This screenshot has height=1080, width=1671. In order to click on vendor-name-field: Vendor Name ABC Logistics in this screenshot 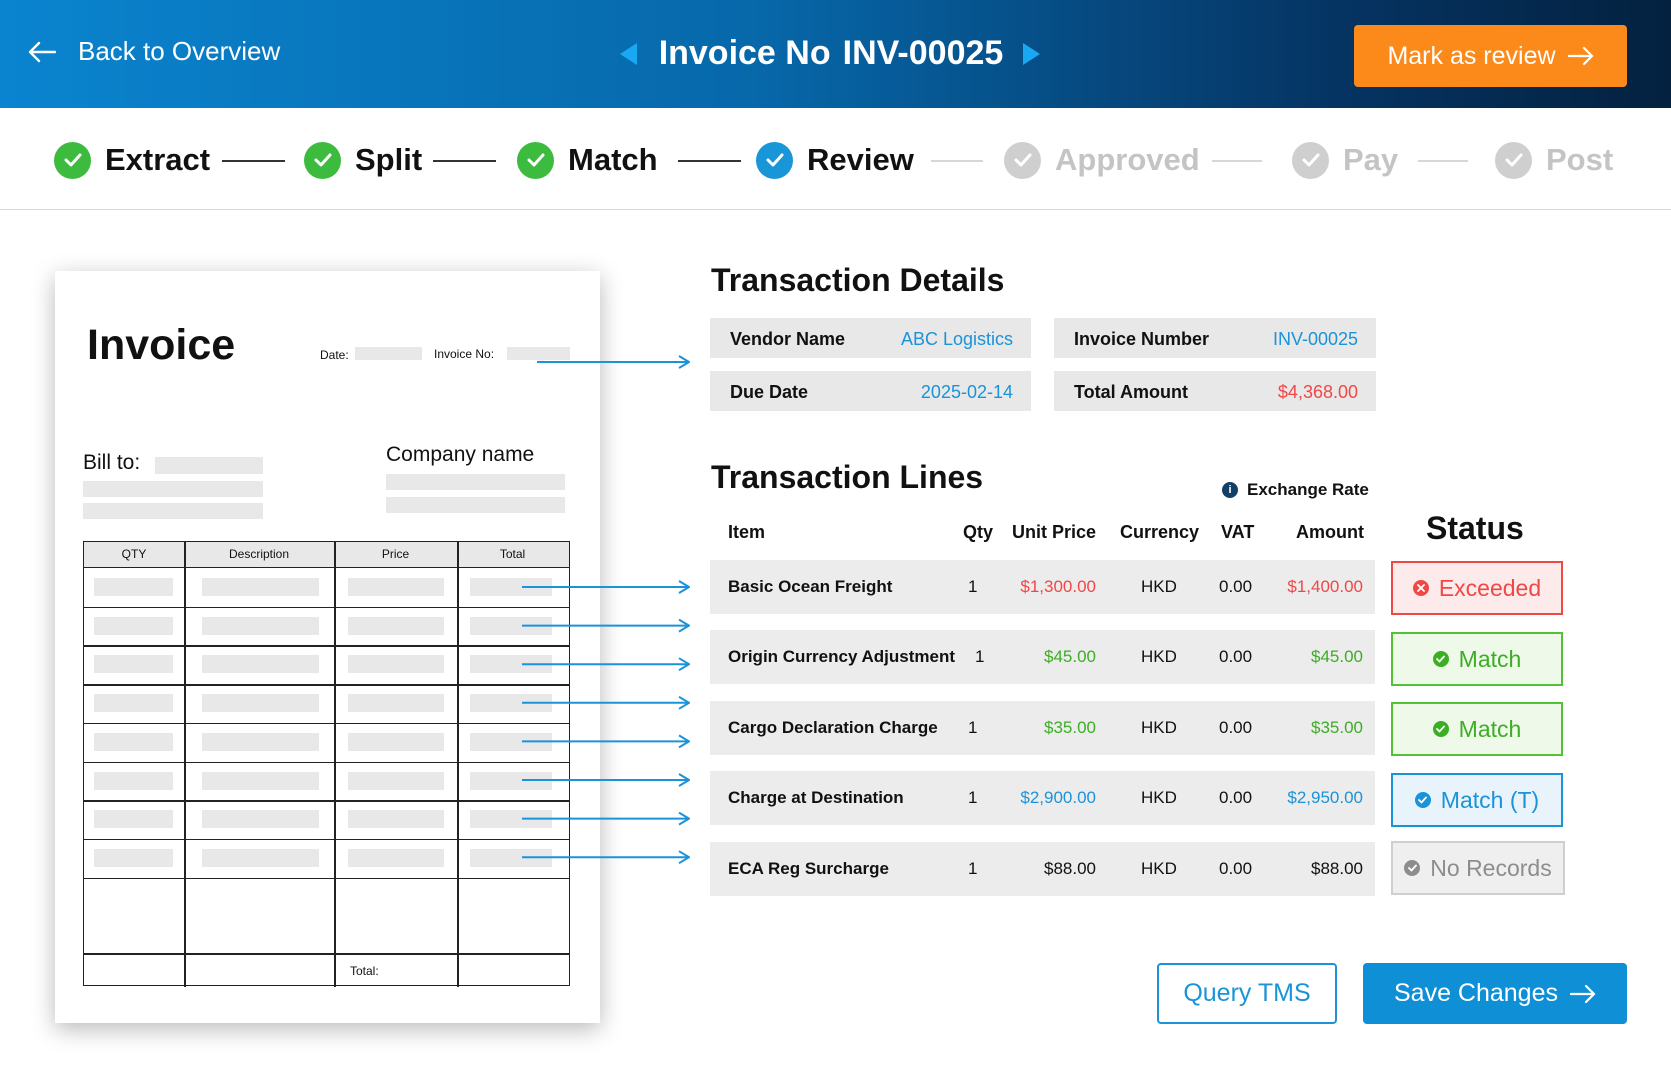, I will do `click(870, 338)`.